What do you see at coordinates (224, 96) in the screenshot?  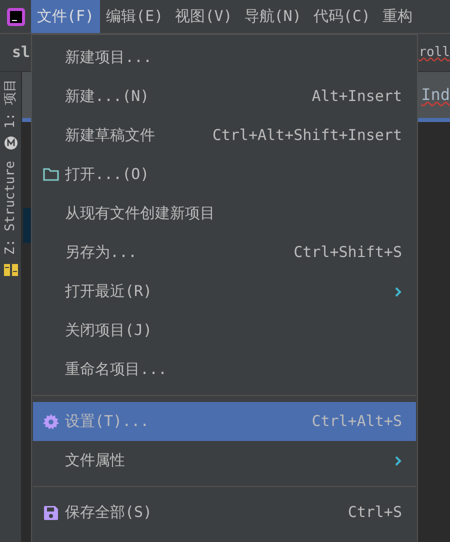 I see `menu-item: 新建...(N) Alt+Insert` at bounding box center [224, 96].